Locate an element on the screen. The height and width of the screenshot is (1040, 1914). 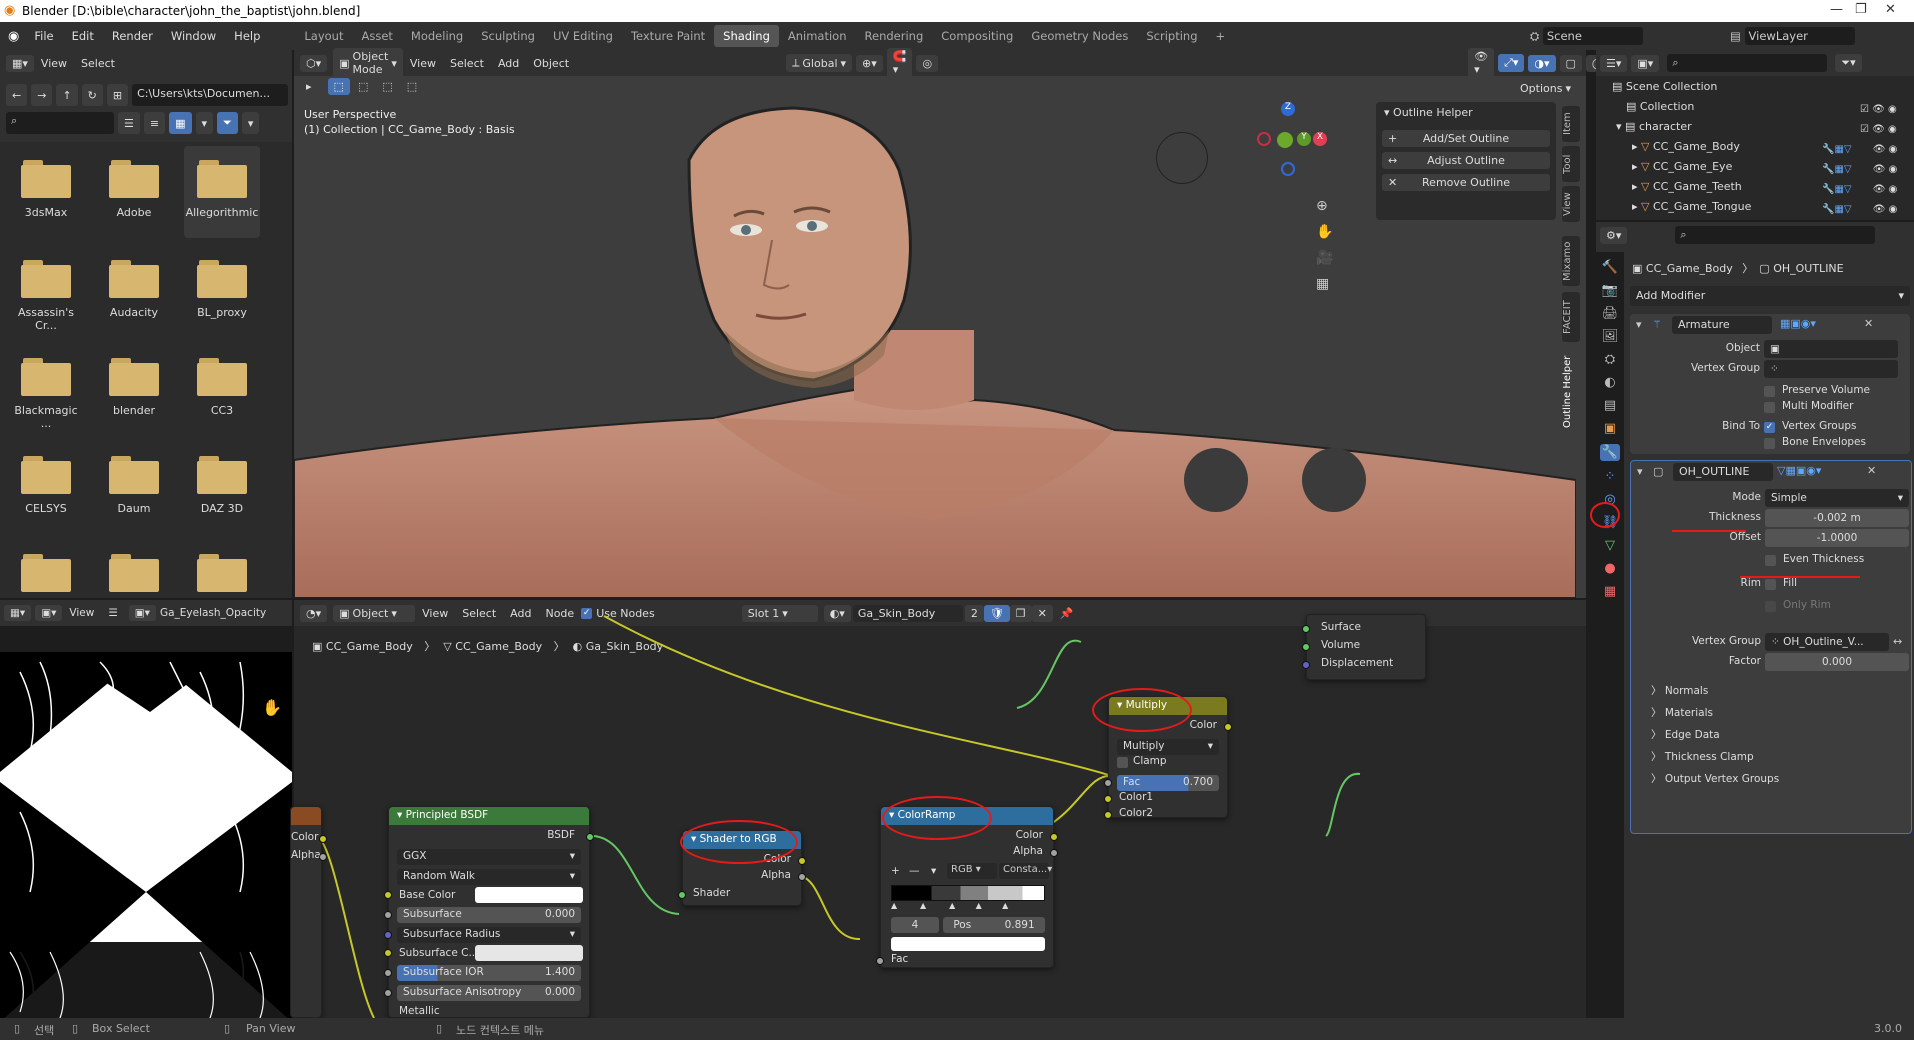
modifier-display-toggles-icon: ▦▣◉▾ is located at coordinates (1798, 323).